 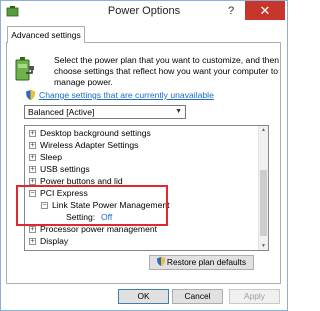 What do you see at coordinates (178, 111) in the screenshot?
I see `chevron-down-icon: ▼` at bounding box center [178, 111].